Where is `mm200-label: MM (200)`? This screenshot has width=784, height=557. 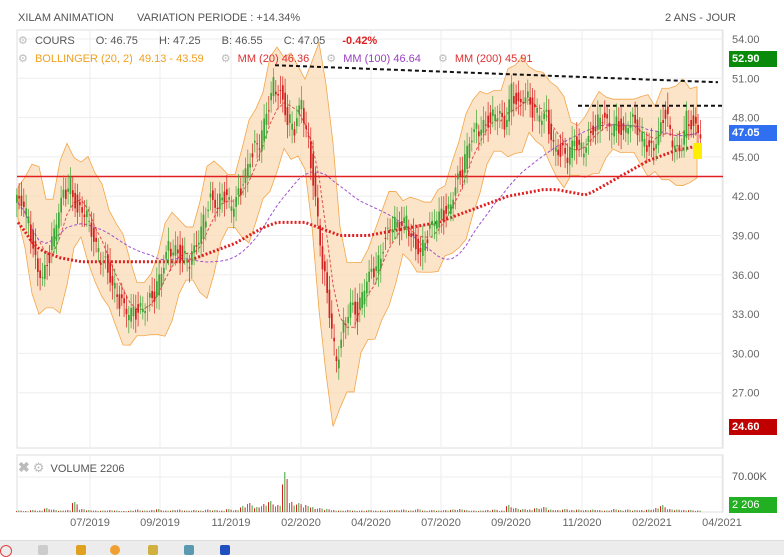
mm200-label: MM (200) is located at coordinates (478, 59).